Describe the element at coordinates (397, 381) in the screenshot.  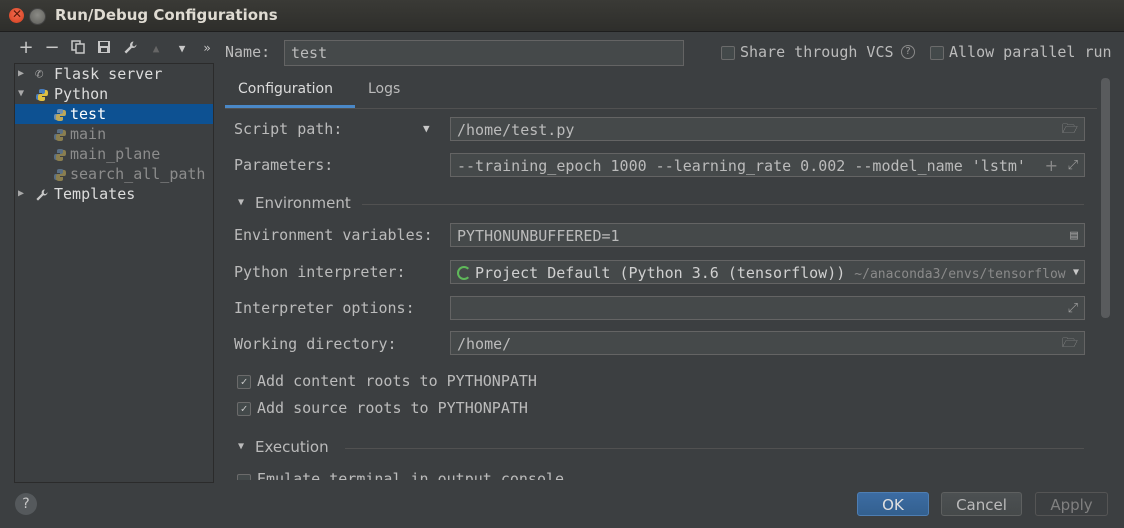
I see `content-roots-label: Add content roots to PYTHONPATH` at that location.